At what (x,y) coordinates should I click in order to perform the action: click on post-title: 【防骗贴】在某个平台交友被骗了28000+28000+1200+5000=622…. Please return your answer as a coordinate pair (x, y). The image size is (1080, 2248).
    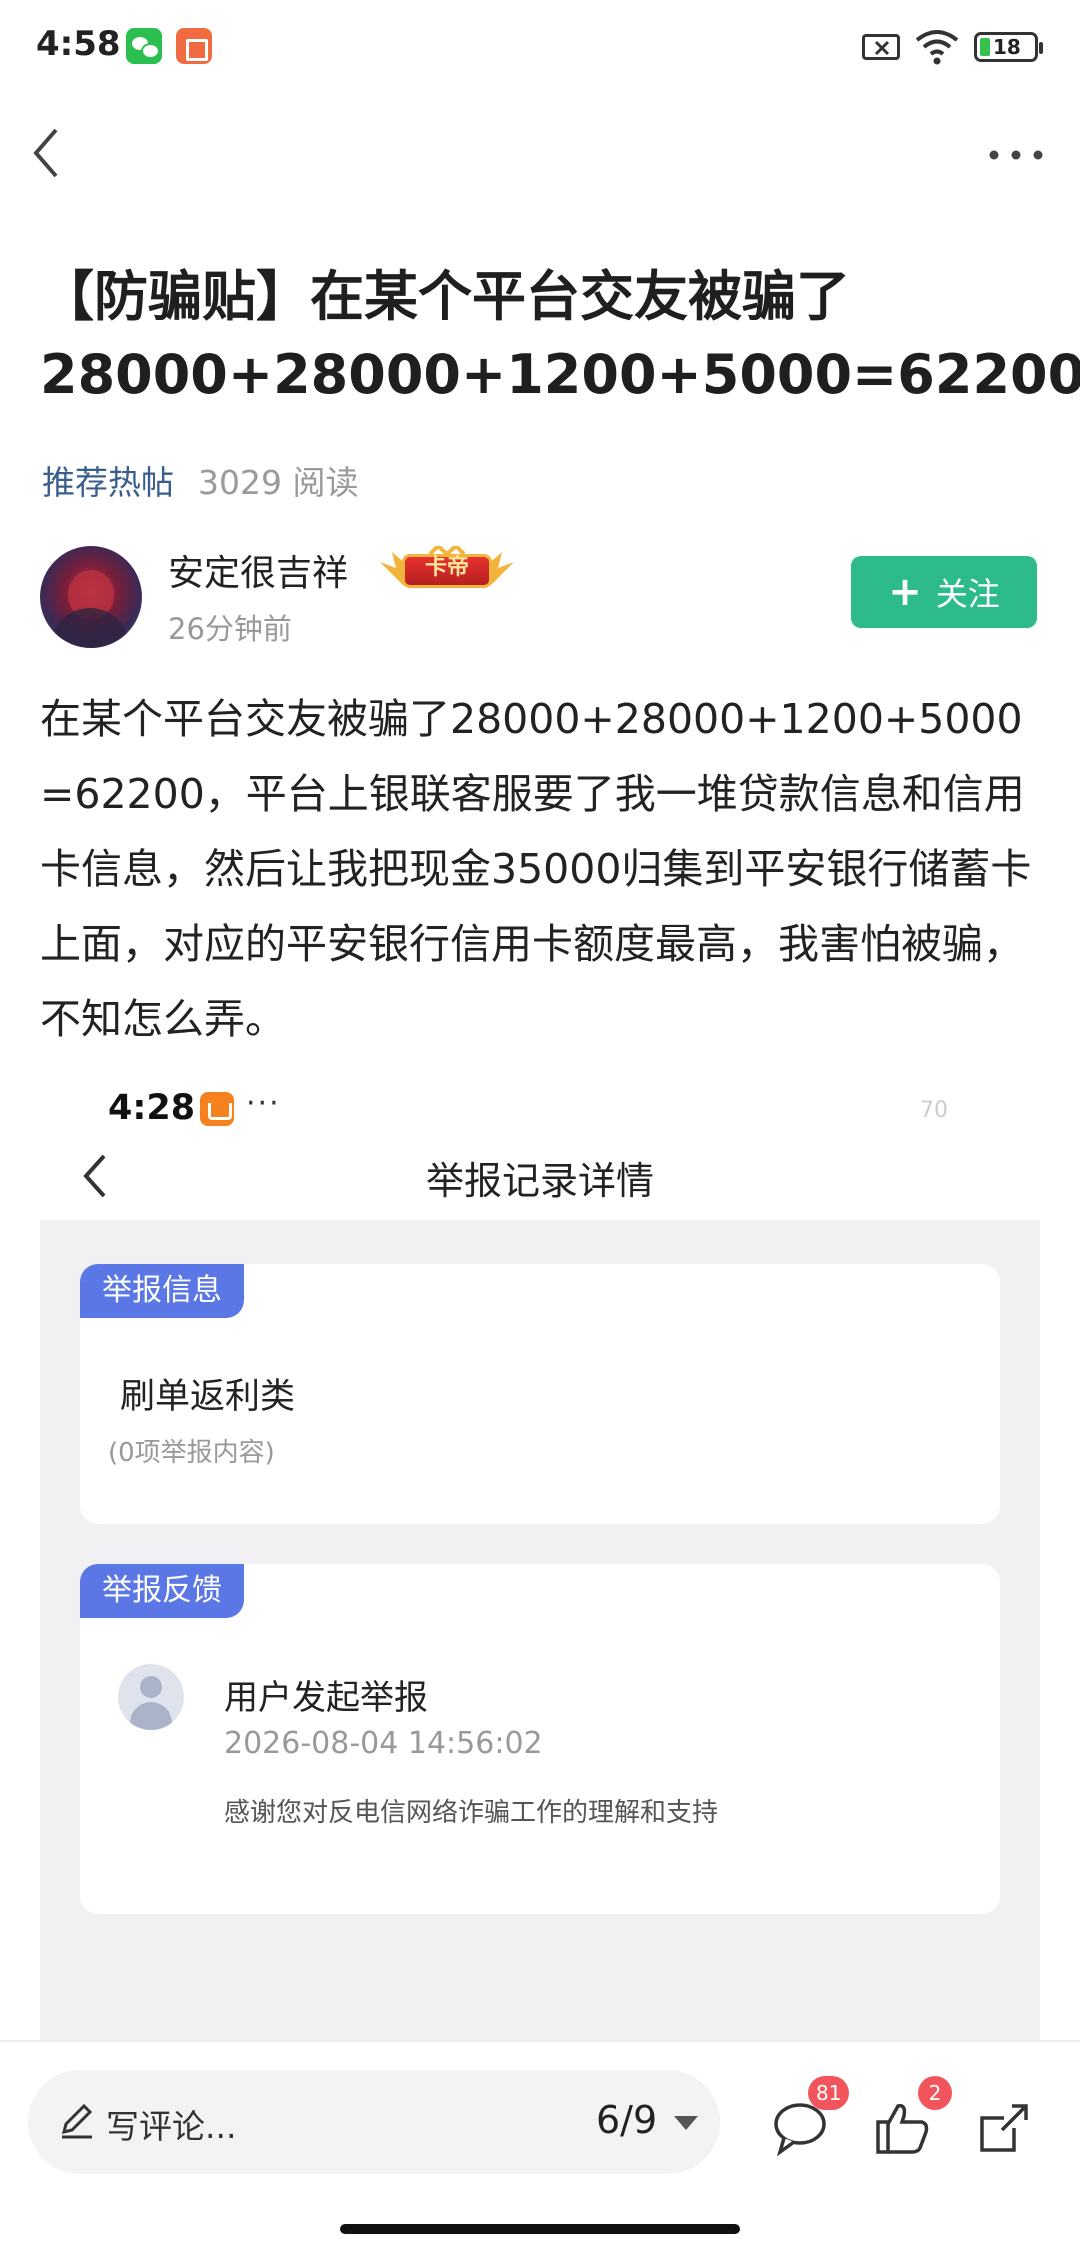
    Looking at the image, I should click on (560, 335).